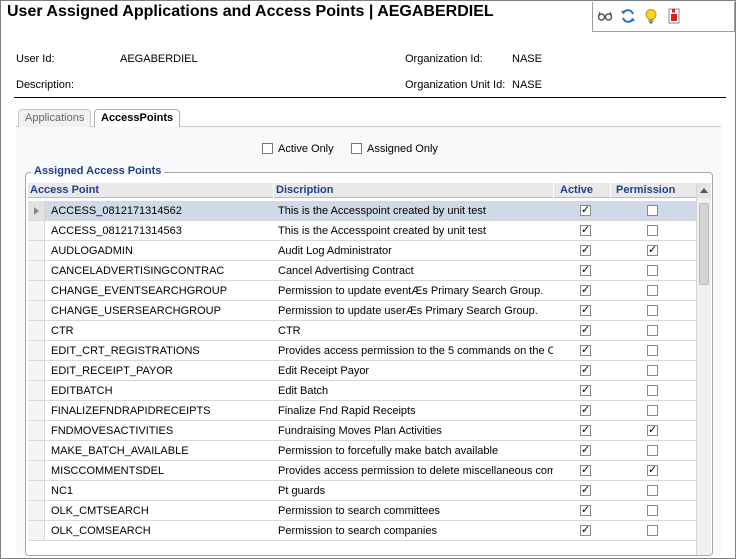  Describe the element at coordinates (362, 491) in the screenshot. I see `table-row: NC1 Pt guards ✓` at that location.